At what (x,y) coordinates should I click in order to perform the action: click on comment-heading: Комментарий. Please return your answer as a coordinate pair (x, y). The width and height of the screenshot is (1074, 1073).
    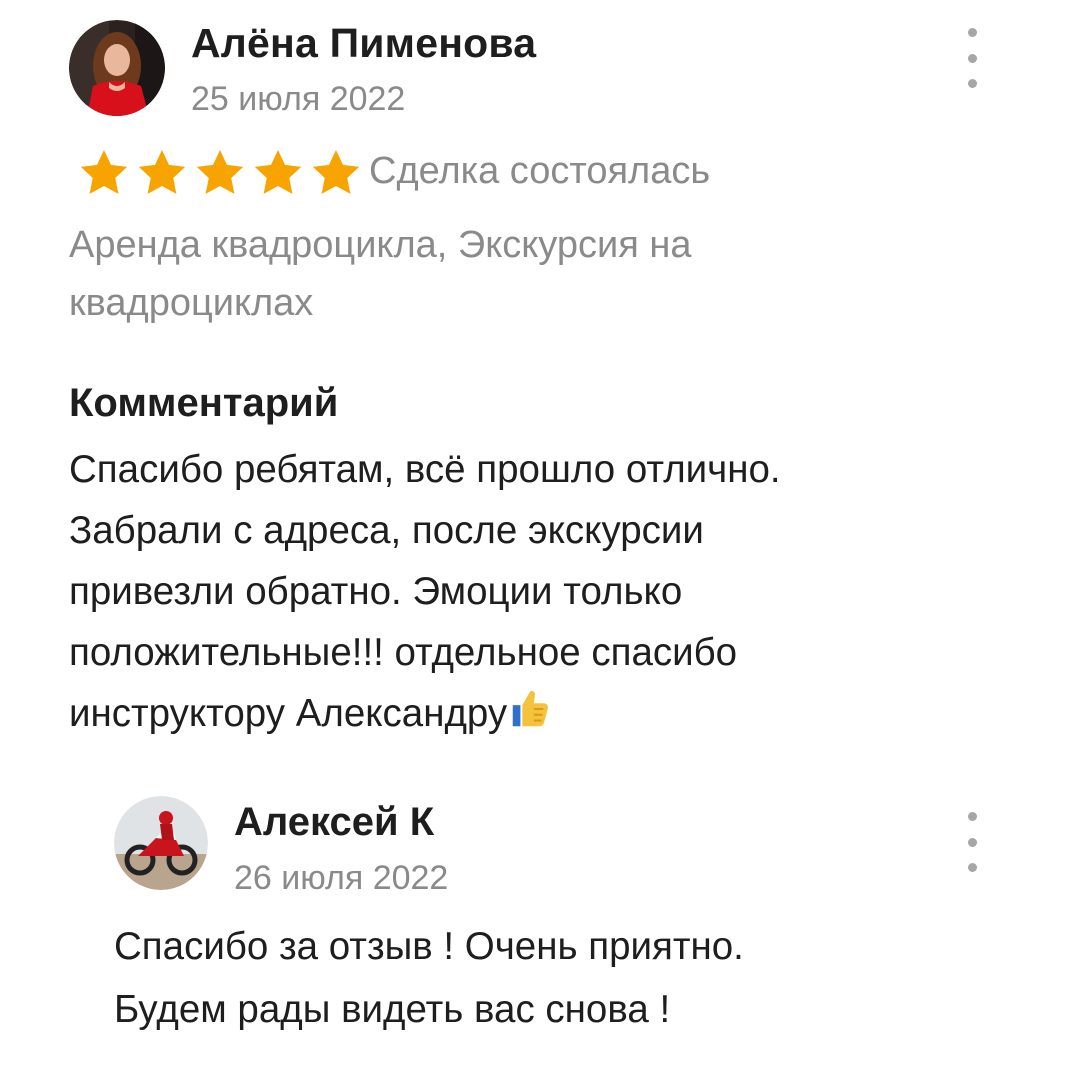
    Looking at the image, I should click on (204, 403).